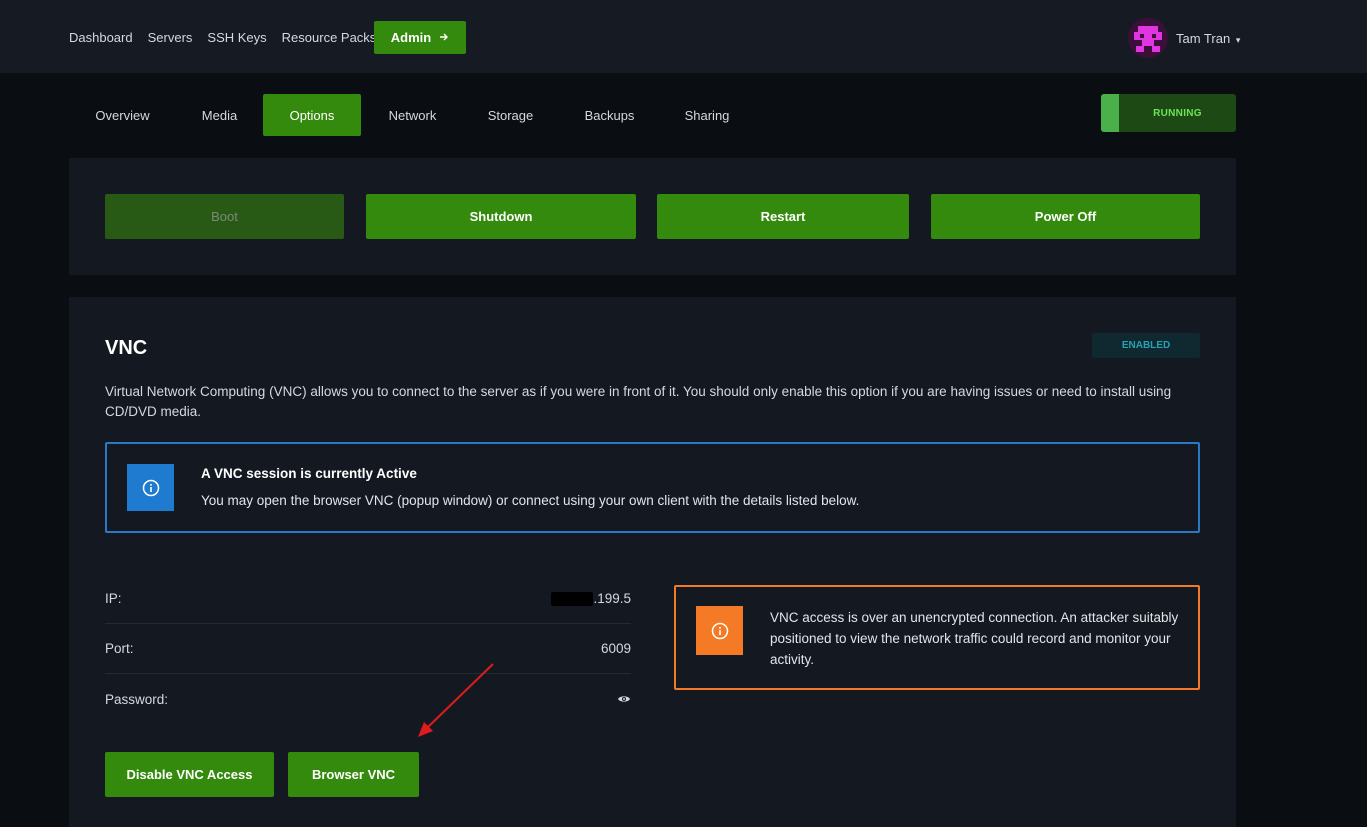  I want to click on alert-title: A VNC session is currently Active, so click(309, 473).